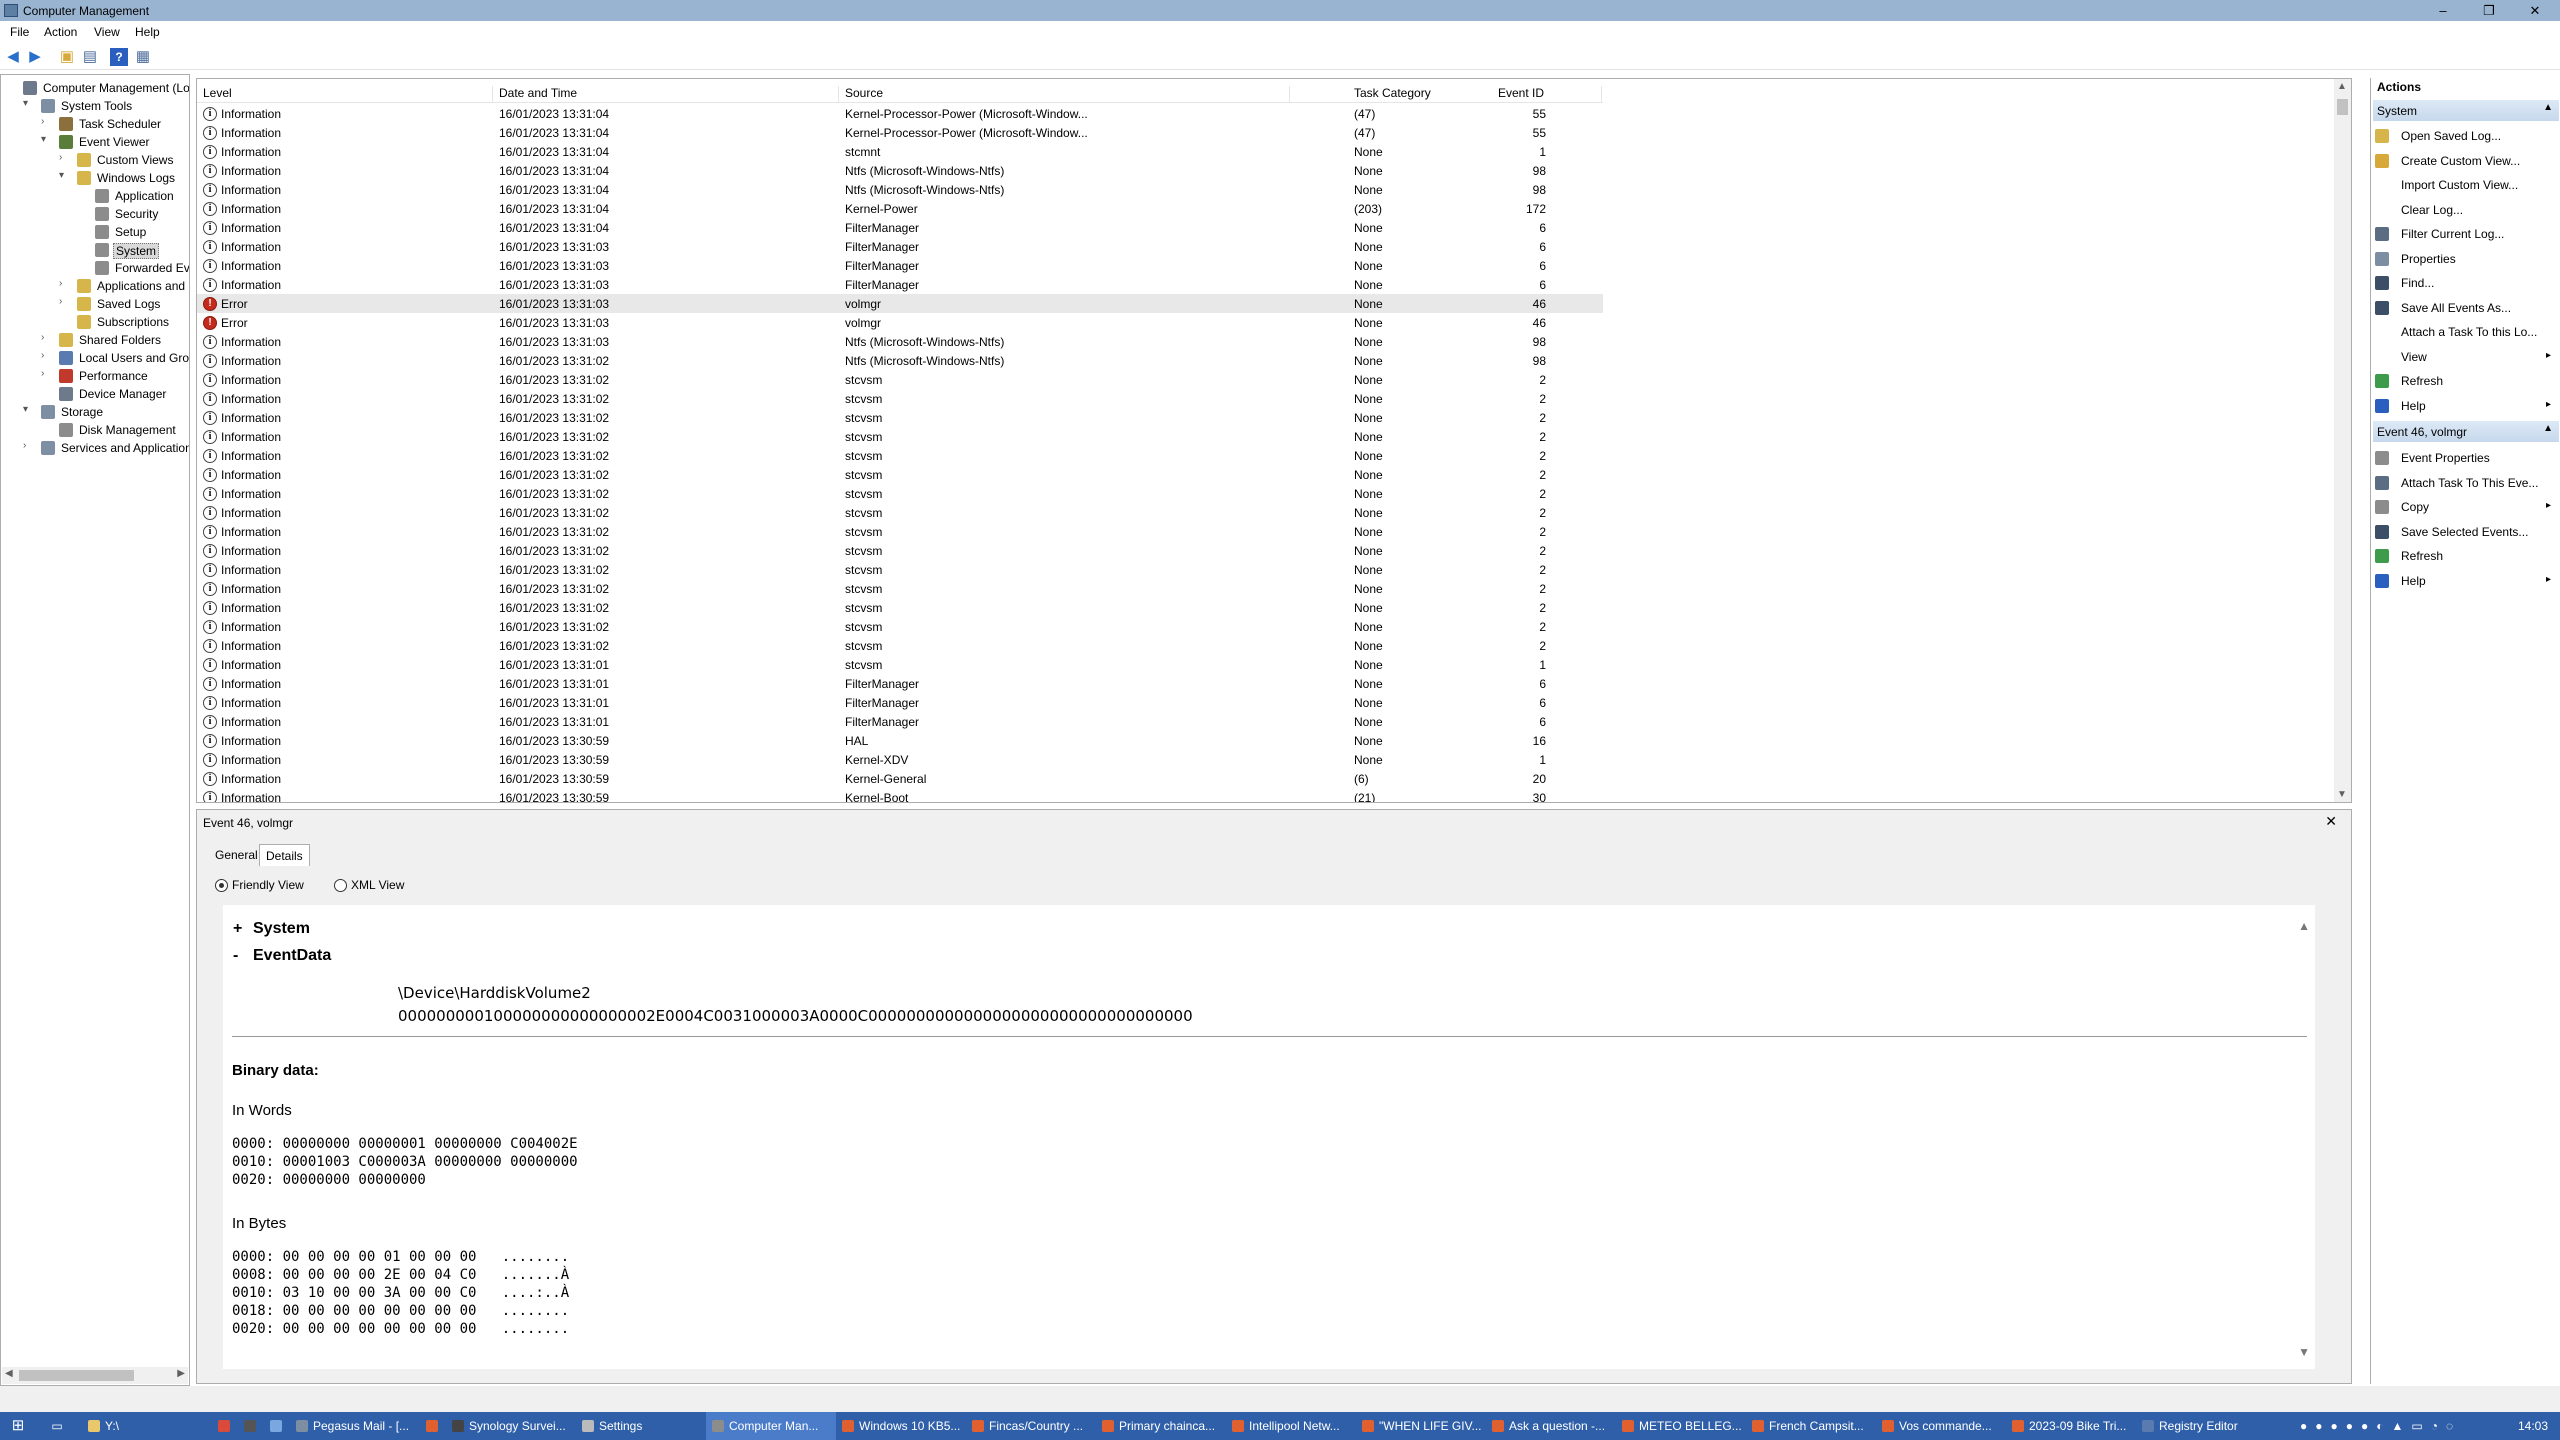 Image resolution: width=2560 pixels, height=1440 pixels. What do you see at coordinates (28, 103) in the screenshot?
I see `expanded-chevron-icon: ▾` at bounding box center [28, 103].